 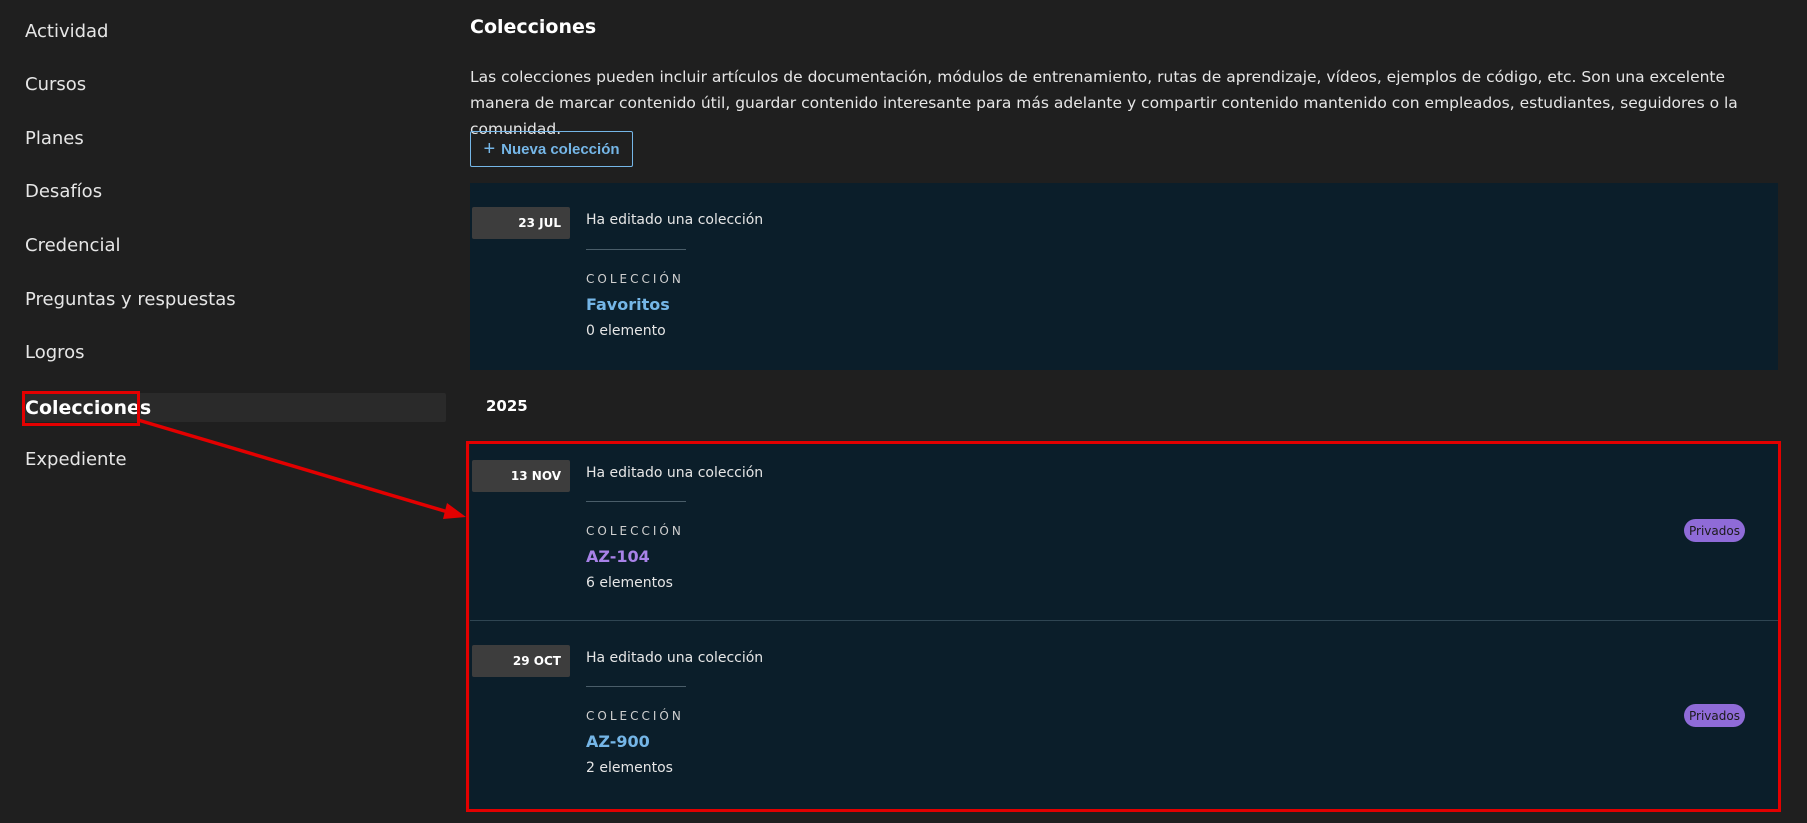 What do you see at coordinates (489, 149) in the screenshot?
I see `plus-icon: +` at bounding box center [489, 149].